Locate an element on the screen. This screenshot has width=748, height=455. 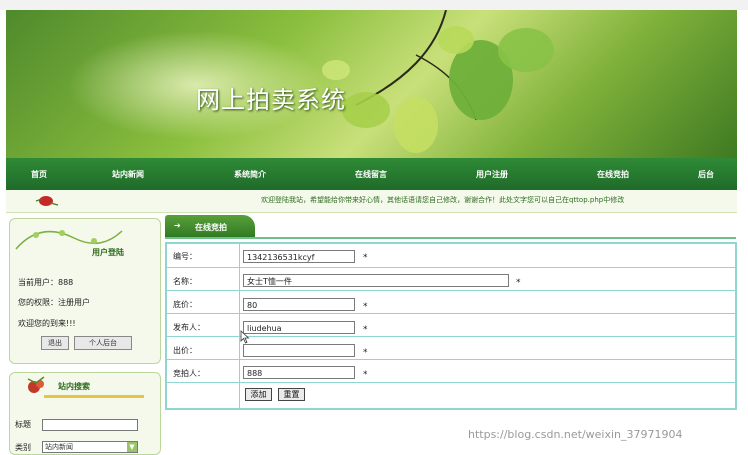
search-title-underline is located at coordinates (94, 396).